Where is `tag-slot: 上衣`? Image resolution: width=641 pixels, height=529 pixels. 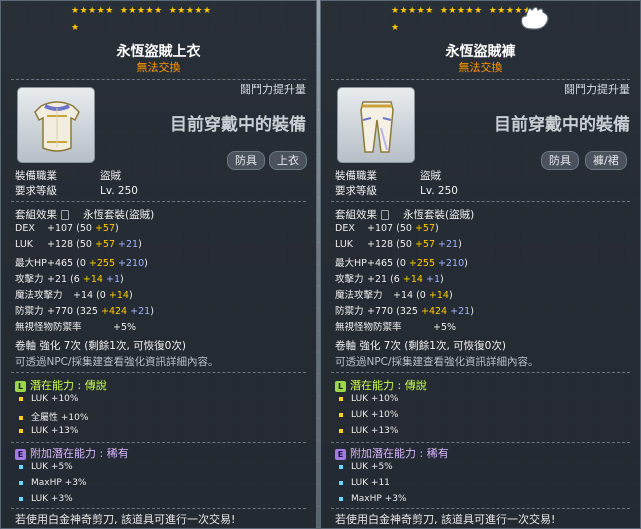
tag-slot: 上衣 is located at coordinates (288, 160).